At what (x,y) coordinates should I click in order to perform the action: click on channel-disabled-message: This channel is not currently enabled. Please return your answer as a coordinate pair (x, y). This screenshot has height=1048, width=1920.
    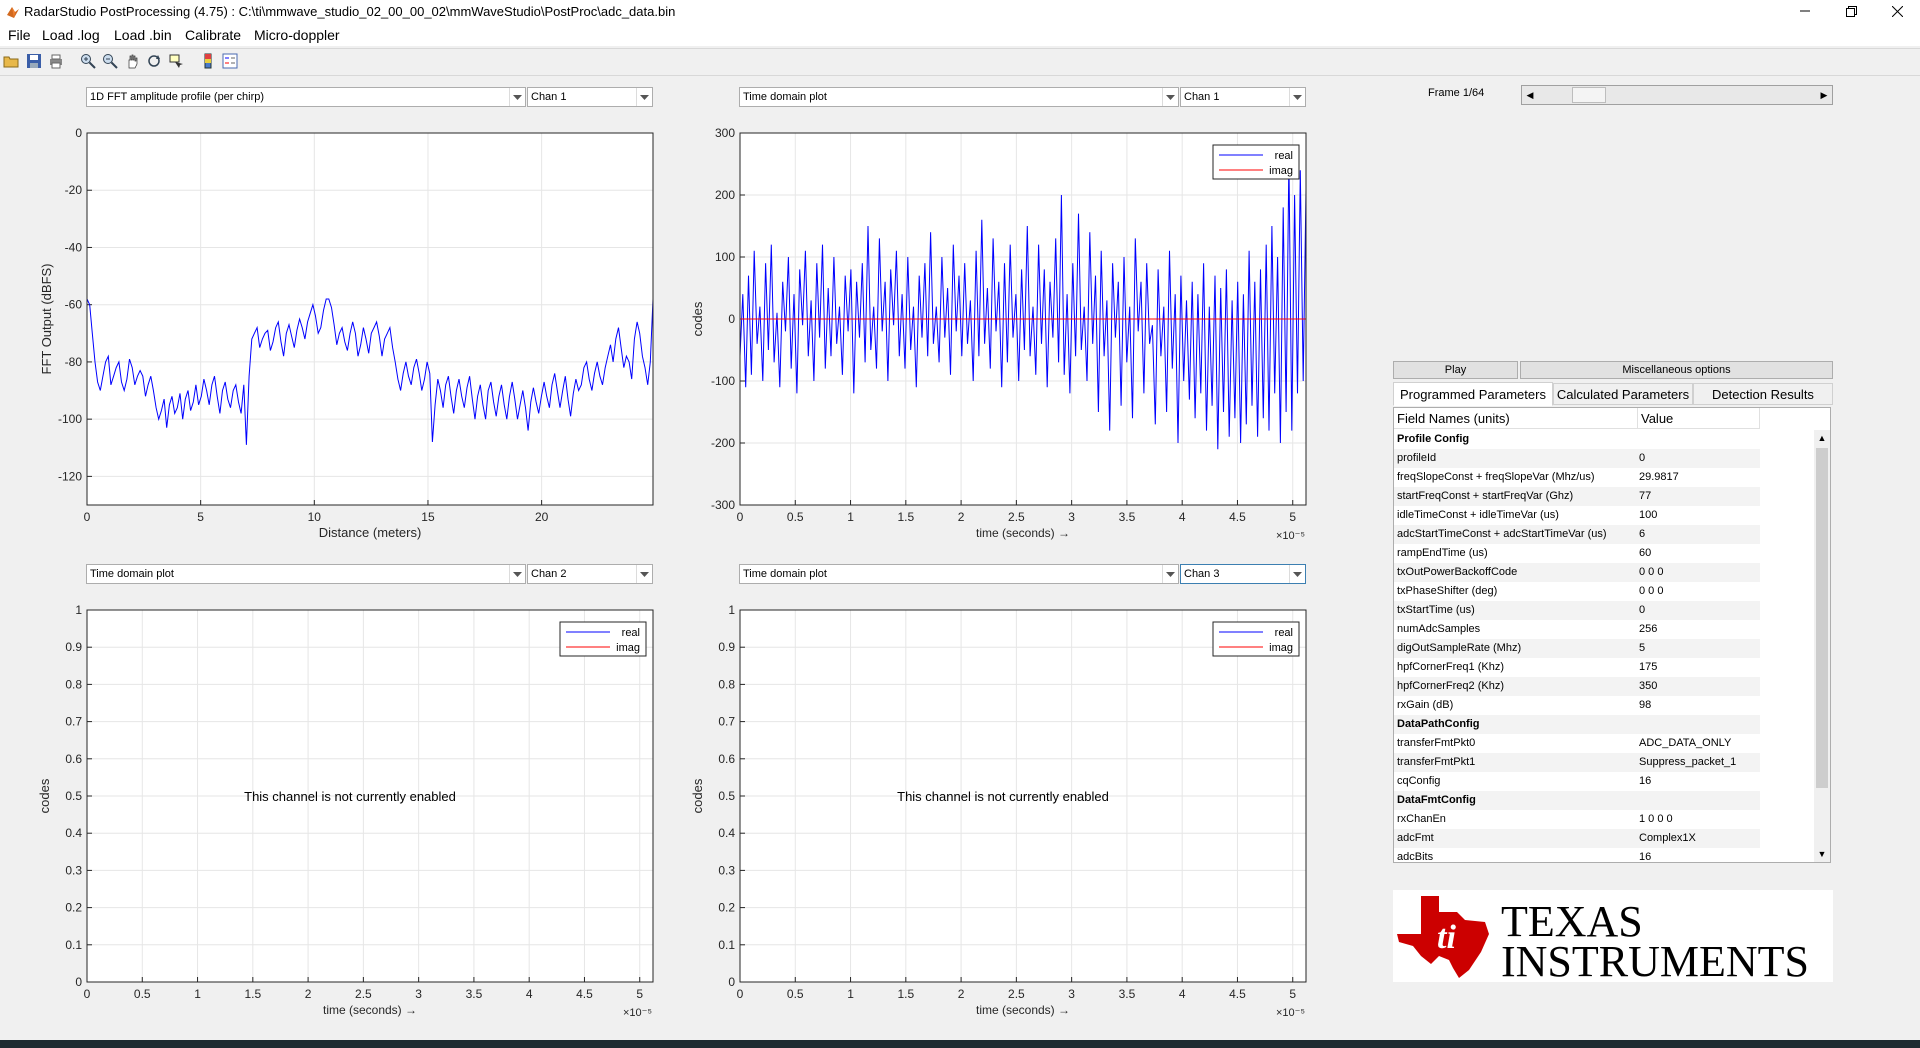
    Looking at the image, I should click on (350, 796).